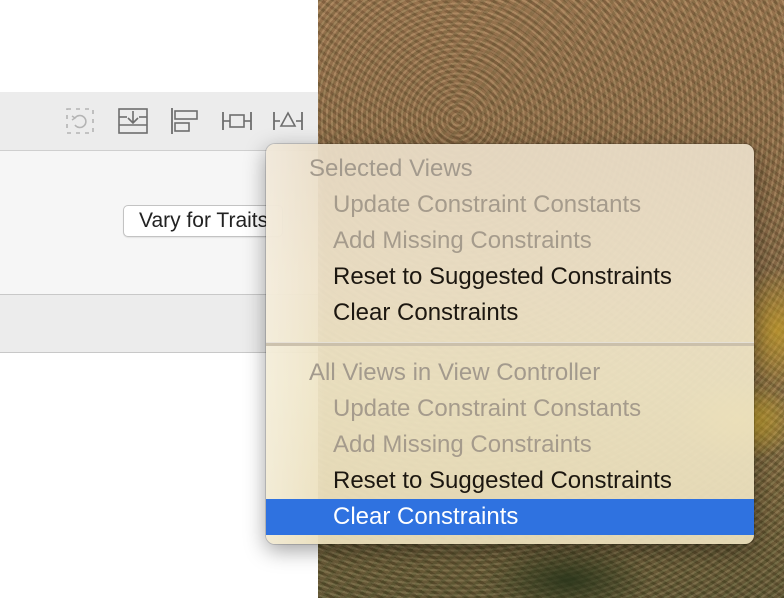 This screenshot has width=784, height=598. Describe the element at coordinates (159, 46) in the screenshot. I see `canvas-area` at that location.